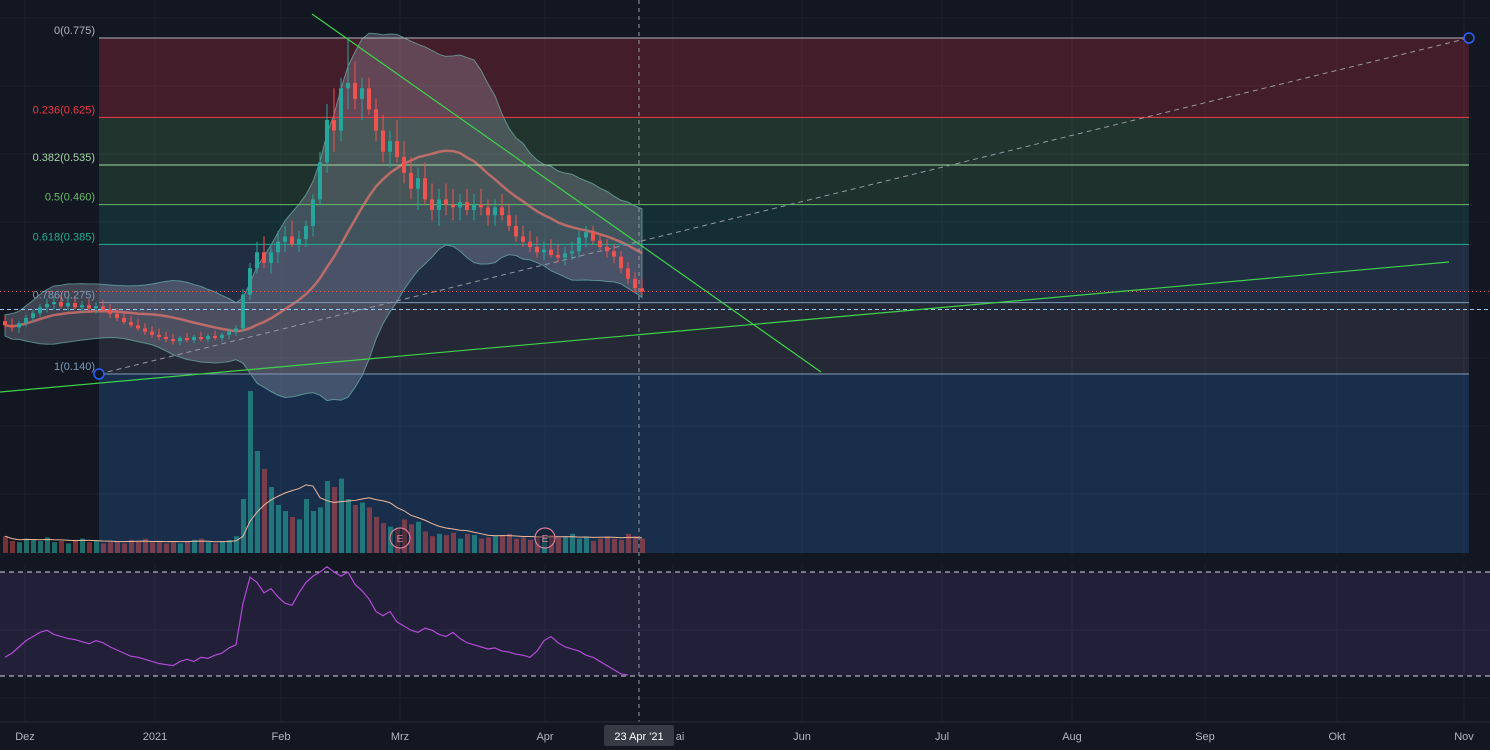  What do you see at coordinates (400, 539) in the screenshot?
I see `earnings-marker-label: E` at bounding box center [400, 539].